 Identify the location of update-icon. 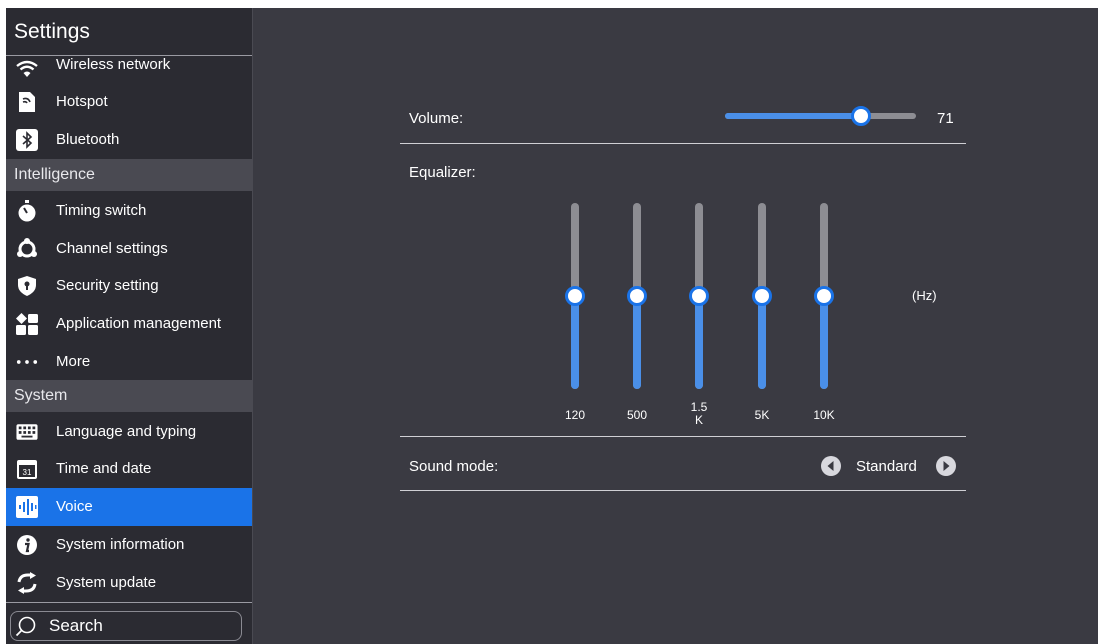
(27, 583).